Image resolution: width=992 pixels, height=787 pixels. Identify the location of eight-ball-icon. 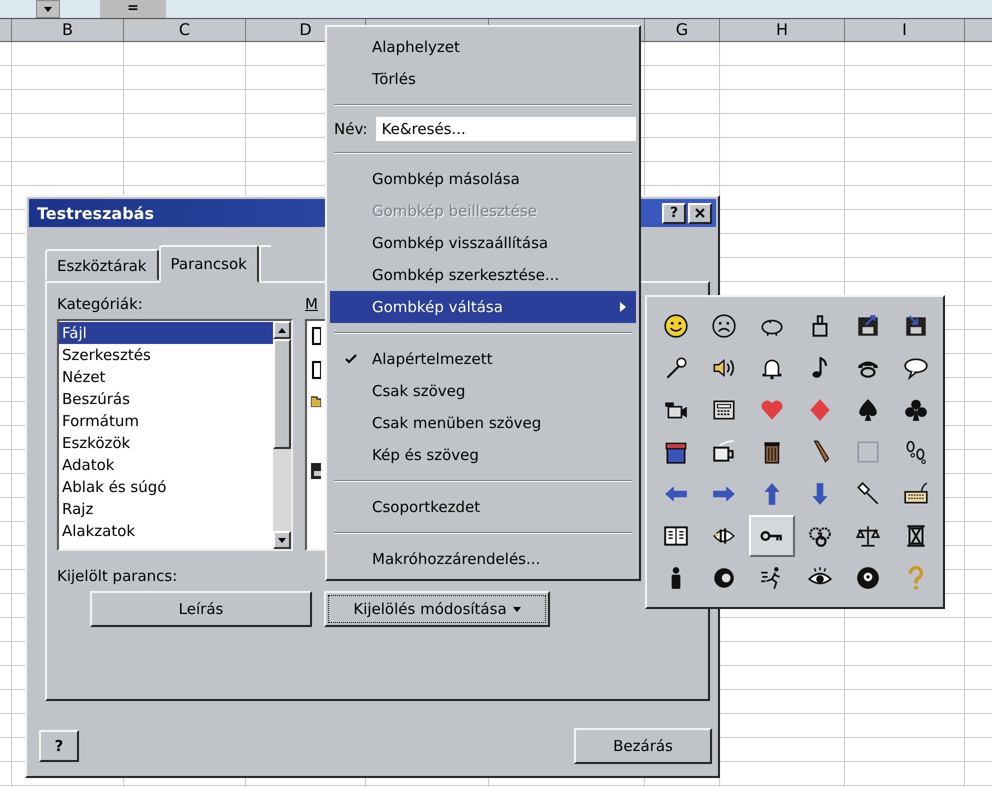
(868, 578).